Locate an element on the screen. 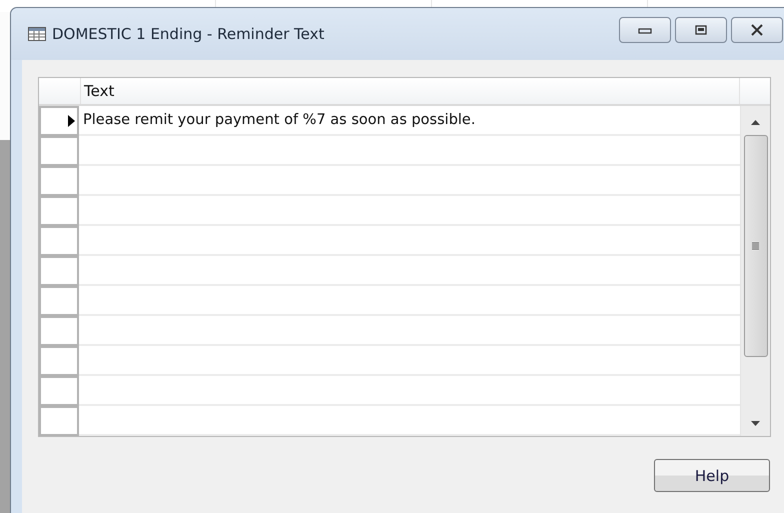  grip-icon is located at coordinates (755, 246).